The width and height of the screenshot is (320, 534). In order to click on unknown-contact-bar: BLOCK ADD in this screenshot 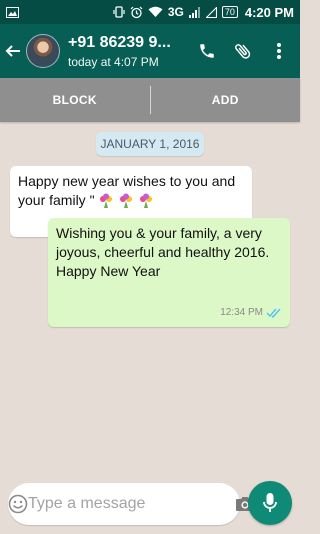, I will do `click(150, 100)`.